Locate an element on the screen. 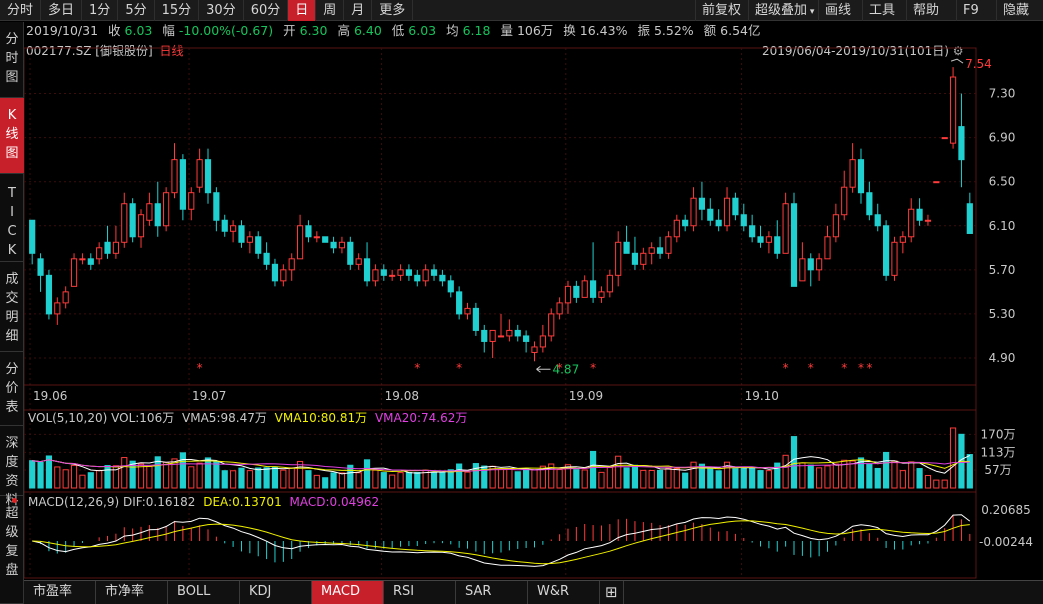 Image resolution: width=1043 pixels, height=604 pixels. period-tab-9: 月 is located at coordinates (358, 10).